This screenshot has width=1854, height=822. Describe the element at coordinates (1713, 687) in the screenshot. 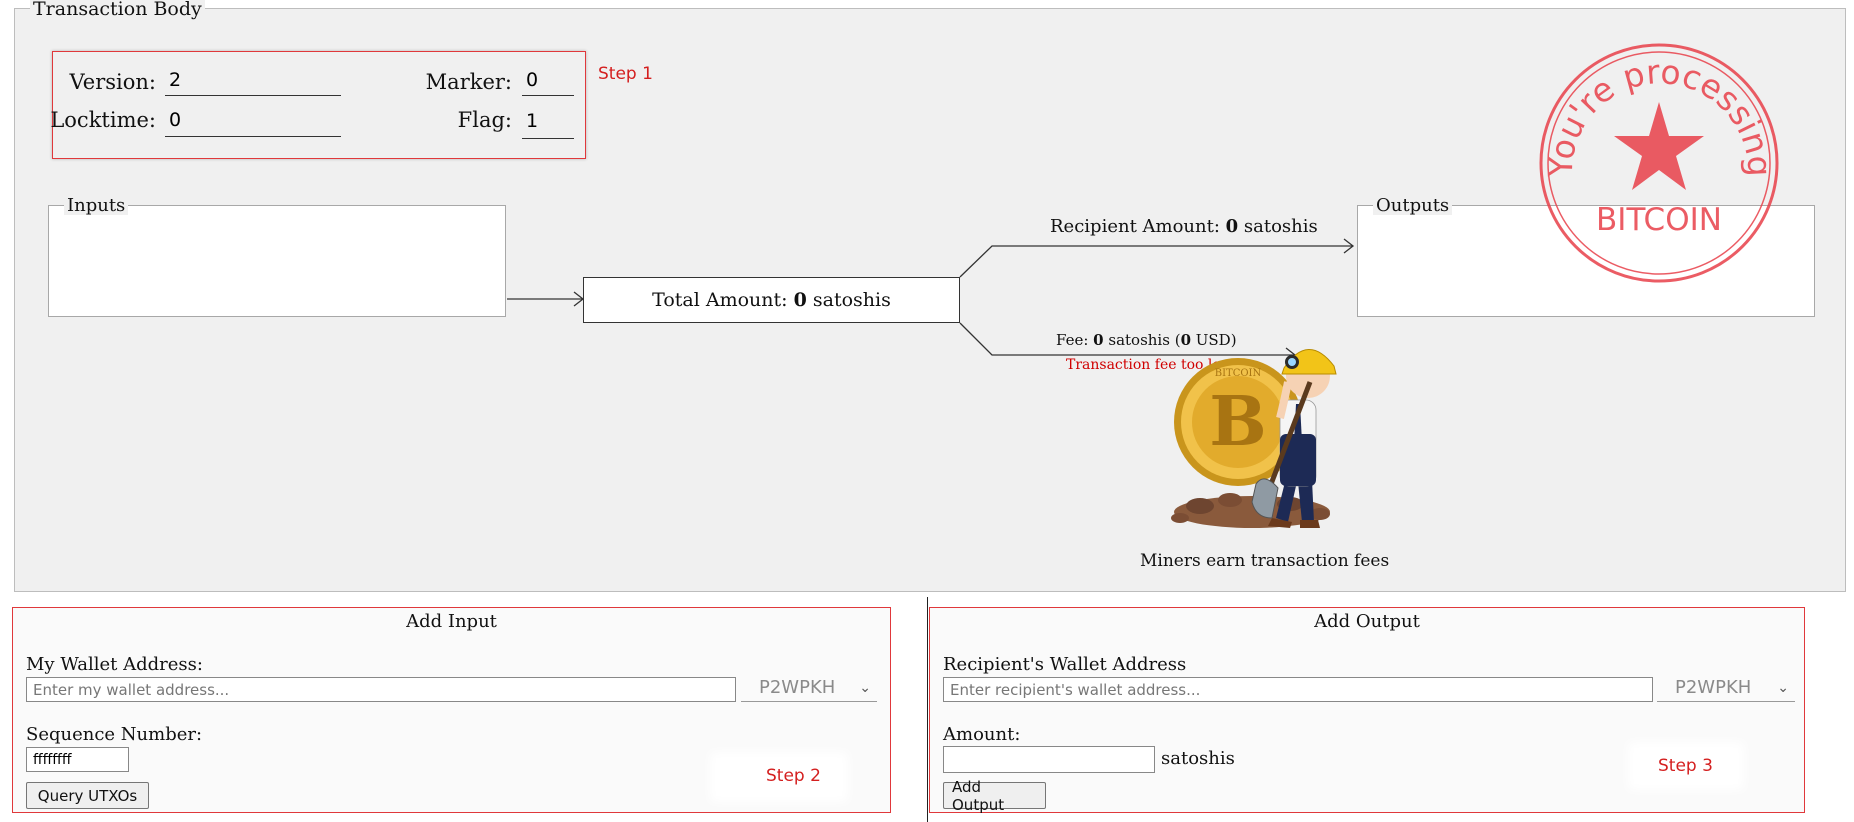

I see `output-script-type-value: P2WPKH` at that location.